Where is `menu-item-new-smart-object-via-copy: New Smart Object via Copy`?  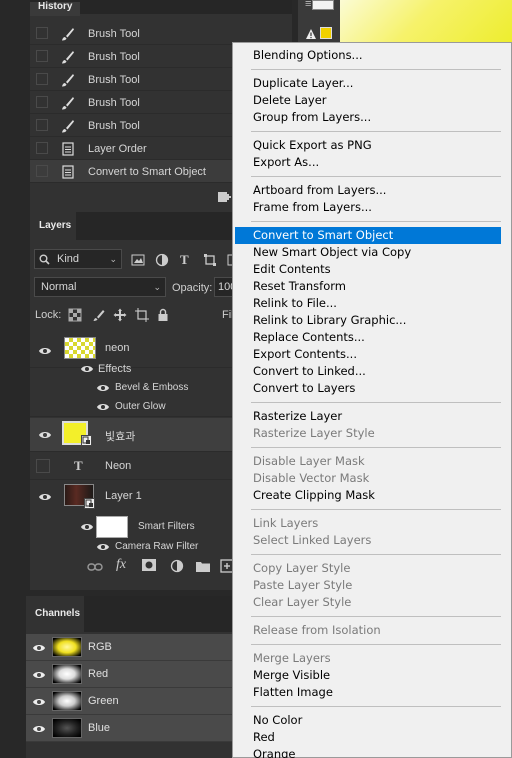 menu-item-new-smart-object-via-copy: New Smart Object via Copy is located at coordinates (368, 252).